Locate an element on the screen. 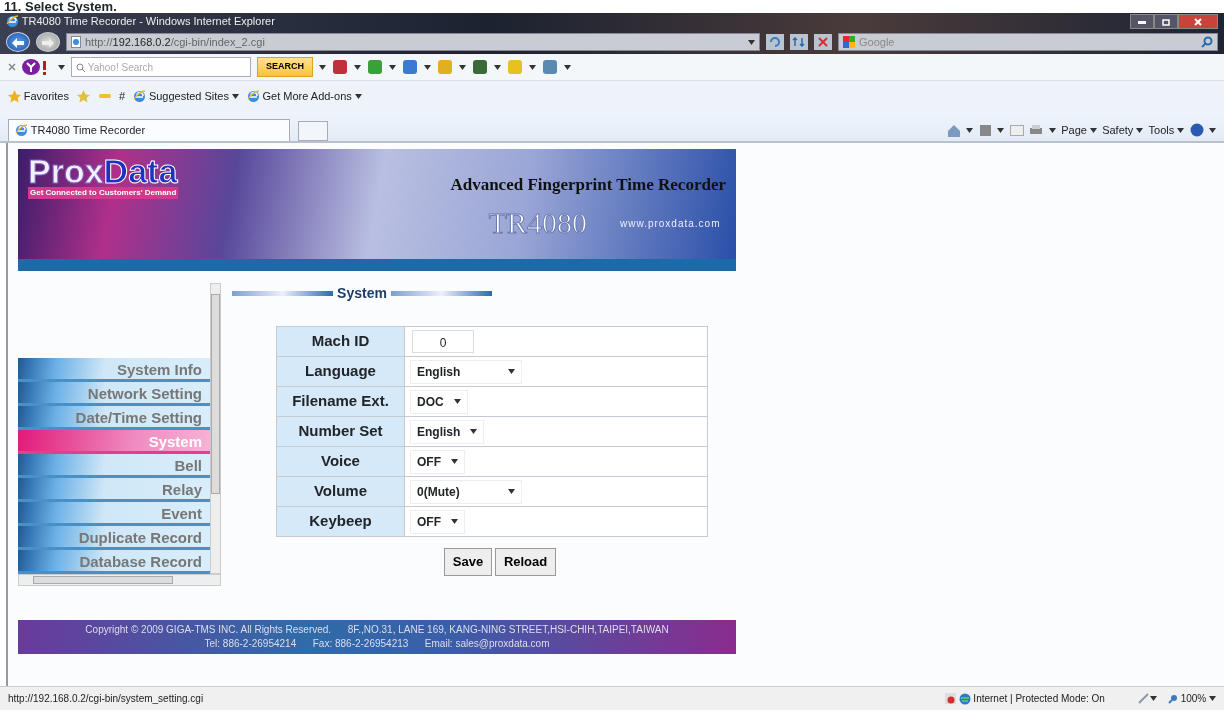 The image size is (1224, 714). logo-text: Prox is located at coordinates (66, 171).